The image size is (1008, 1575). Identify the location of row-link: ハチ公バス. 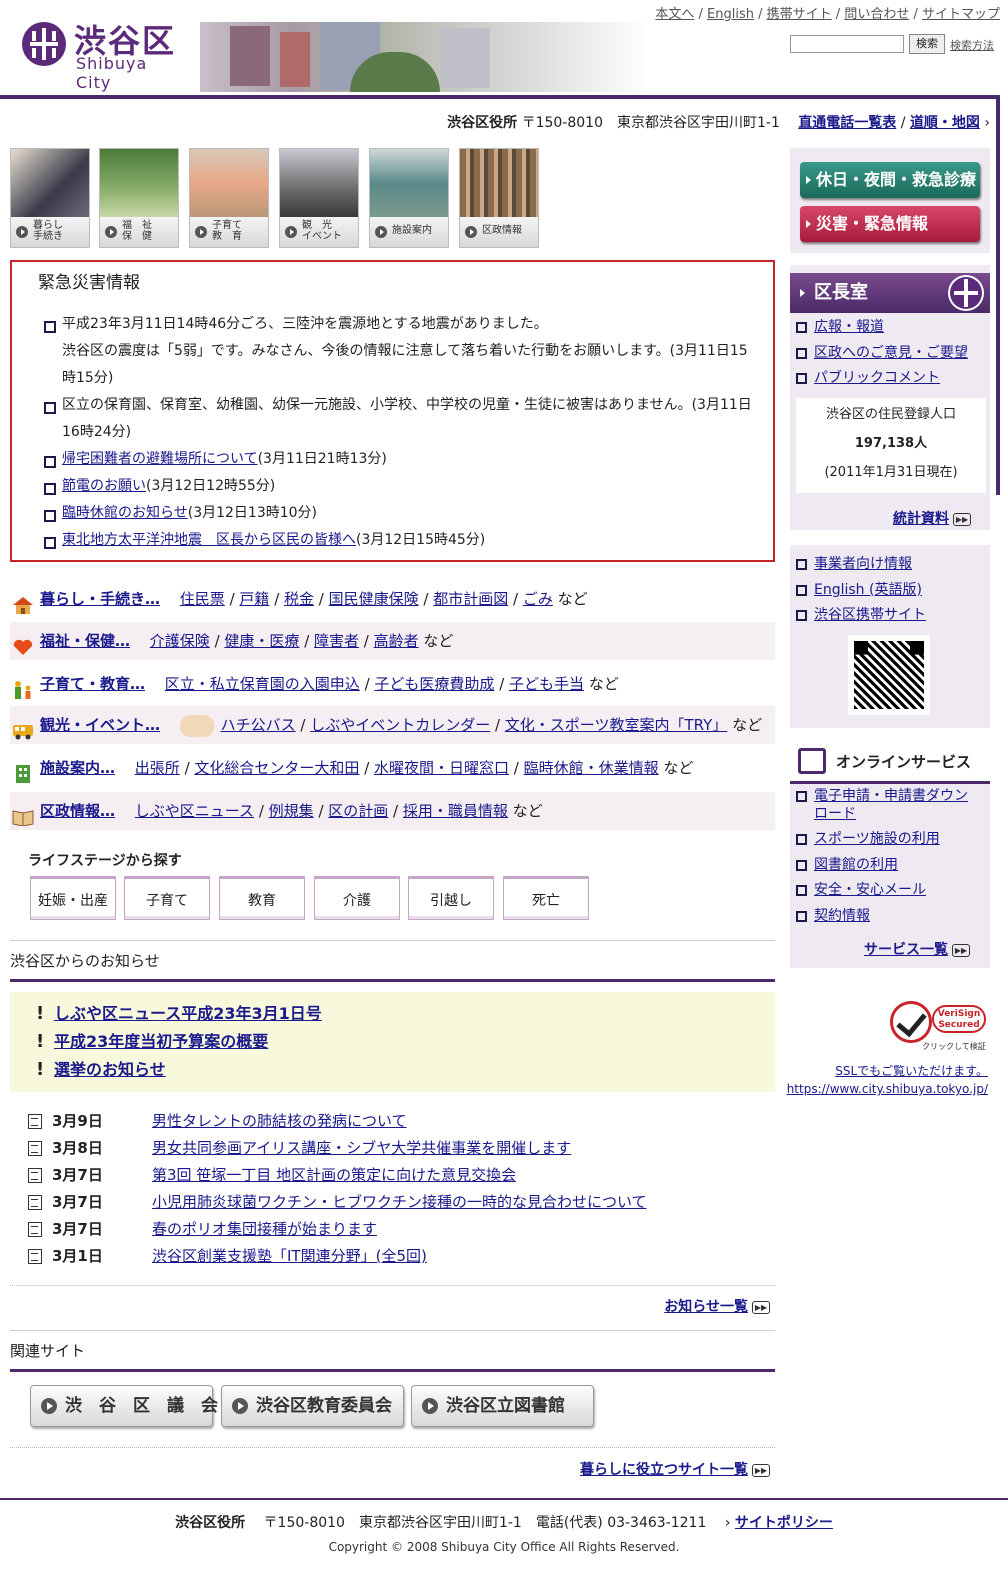
(258, 725).